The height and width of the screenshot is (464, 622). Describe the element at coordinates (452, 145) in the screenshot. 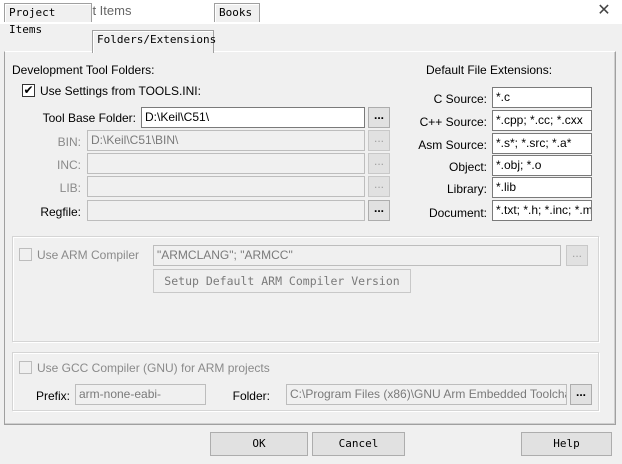

I see `ext-asm-label: Asm Source:` at that location.